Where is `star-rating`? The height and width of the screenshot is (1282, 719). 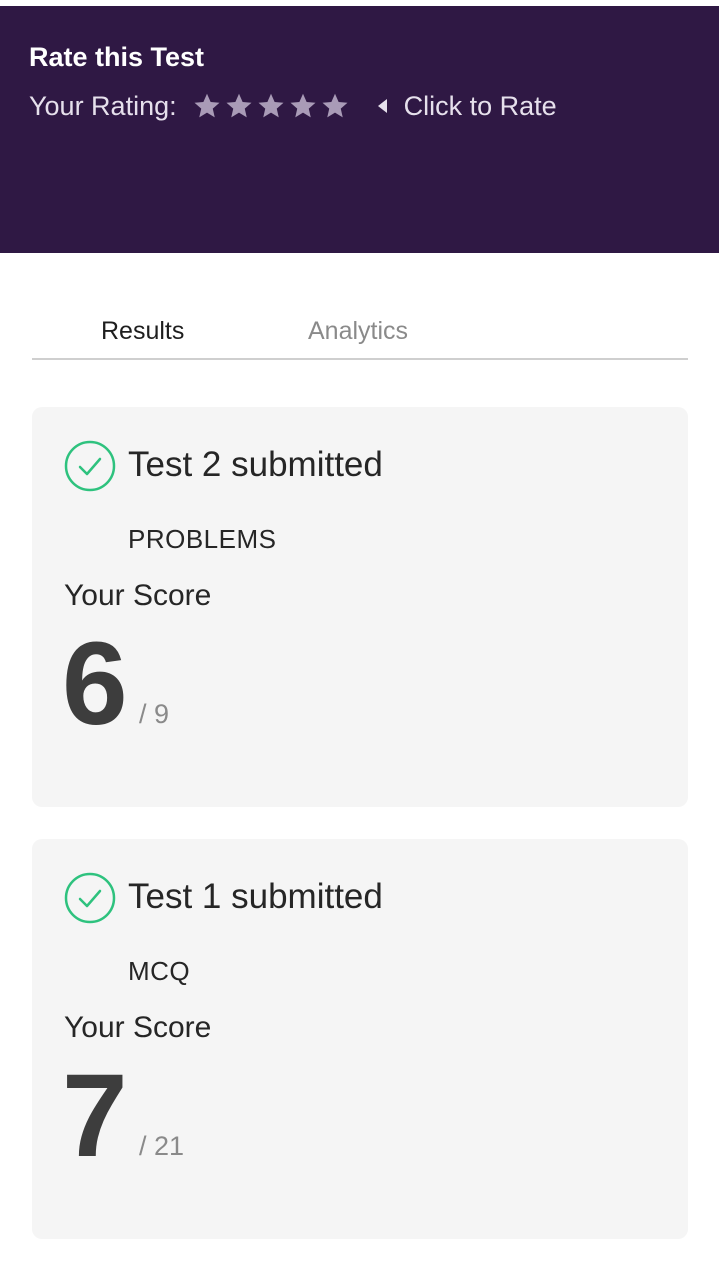
star-rating is located at coordinates (272, 106).